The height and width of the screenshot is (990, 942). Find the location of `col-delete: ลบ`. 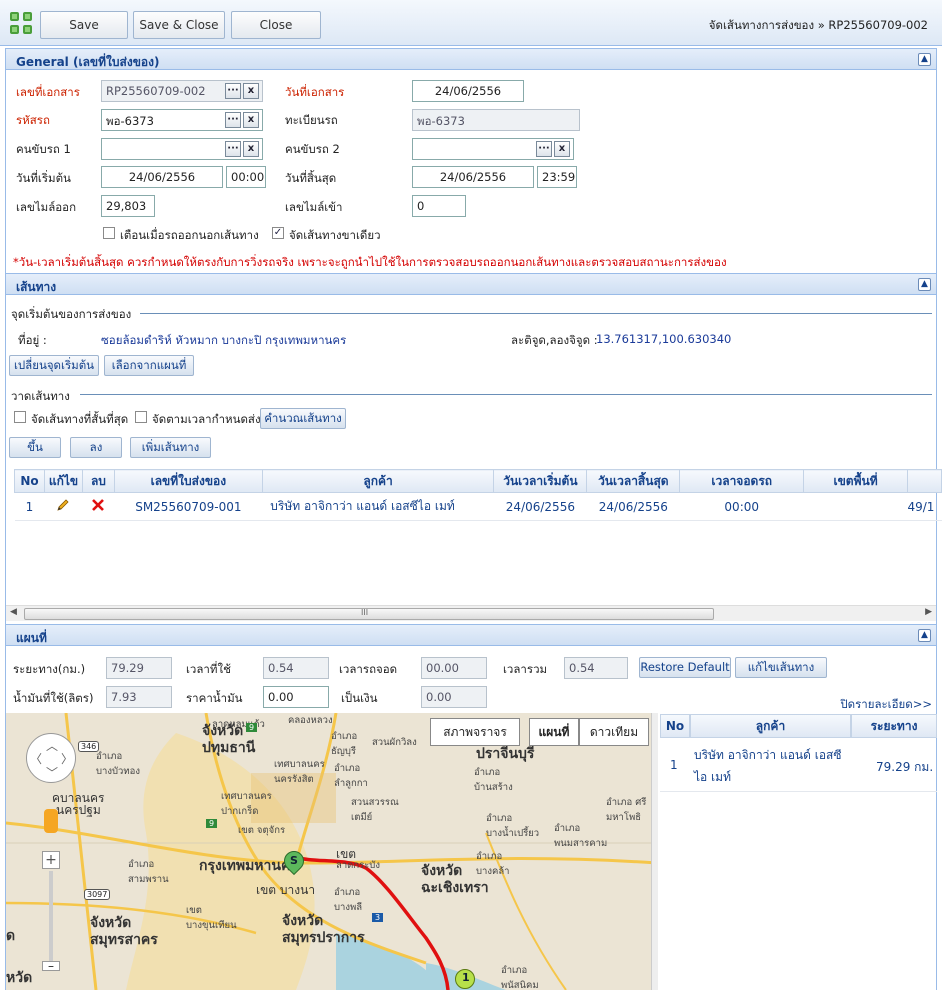

col-delete: ลบ is located at coordinates (98, 481).